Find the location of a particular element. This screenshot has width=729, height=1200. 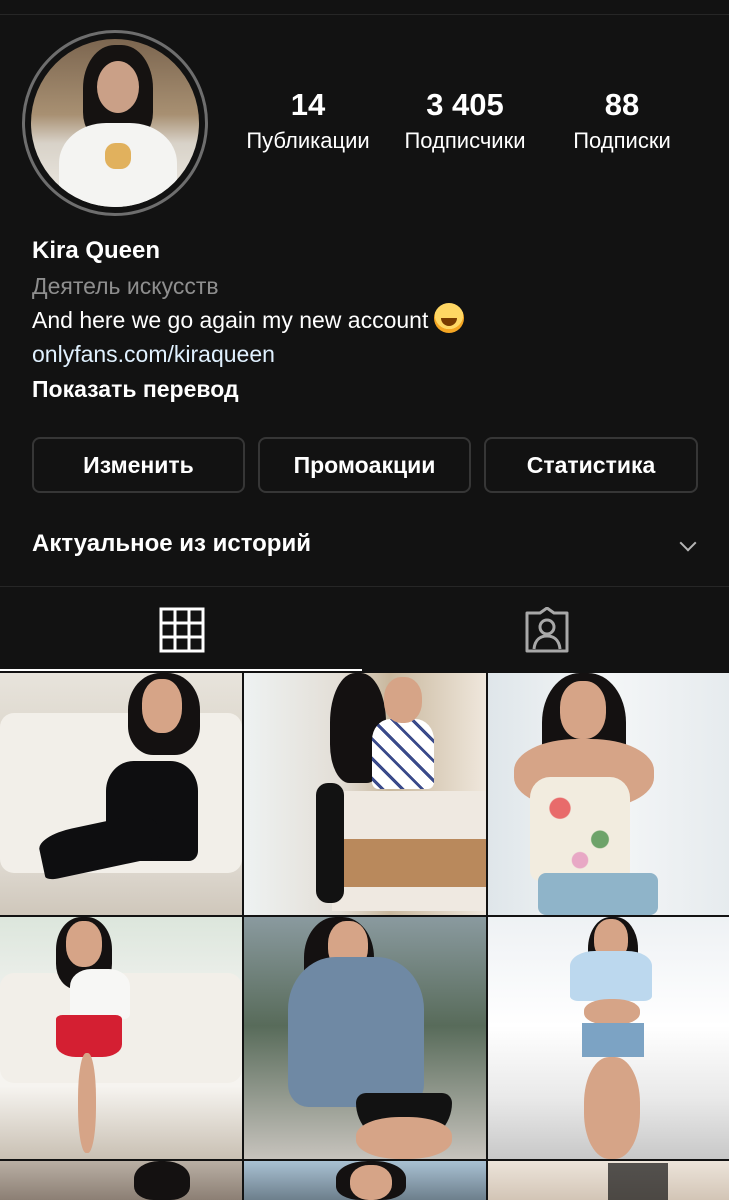

profile-actions: Изменить Промоакции Статистика is located at coordinates (365, 465).